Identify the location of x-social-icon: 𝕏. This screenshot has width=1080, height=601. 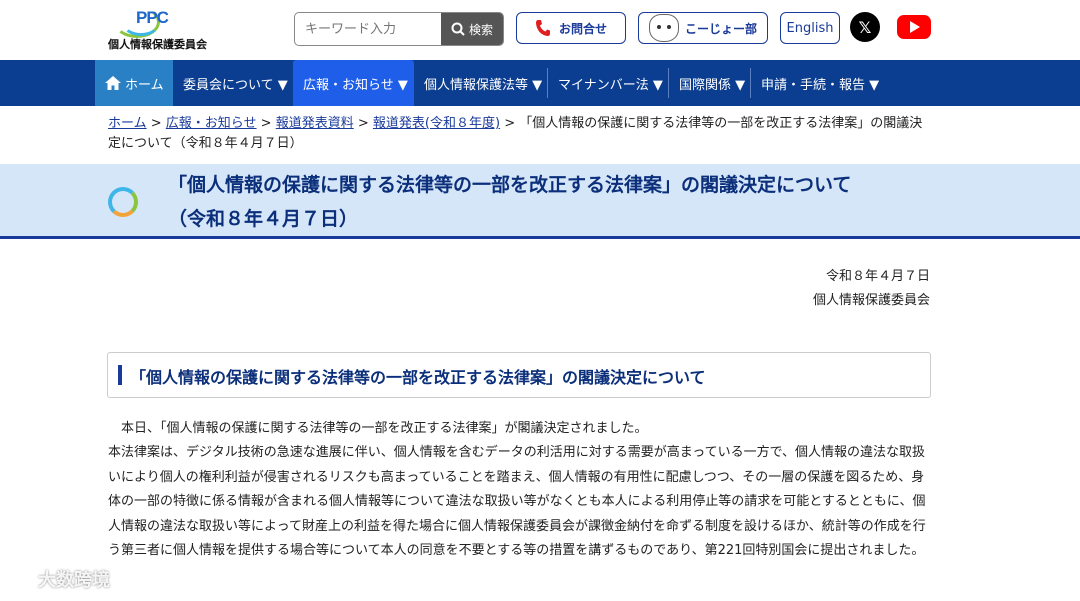
(865, 27).